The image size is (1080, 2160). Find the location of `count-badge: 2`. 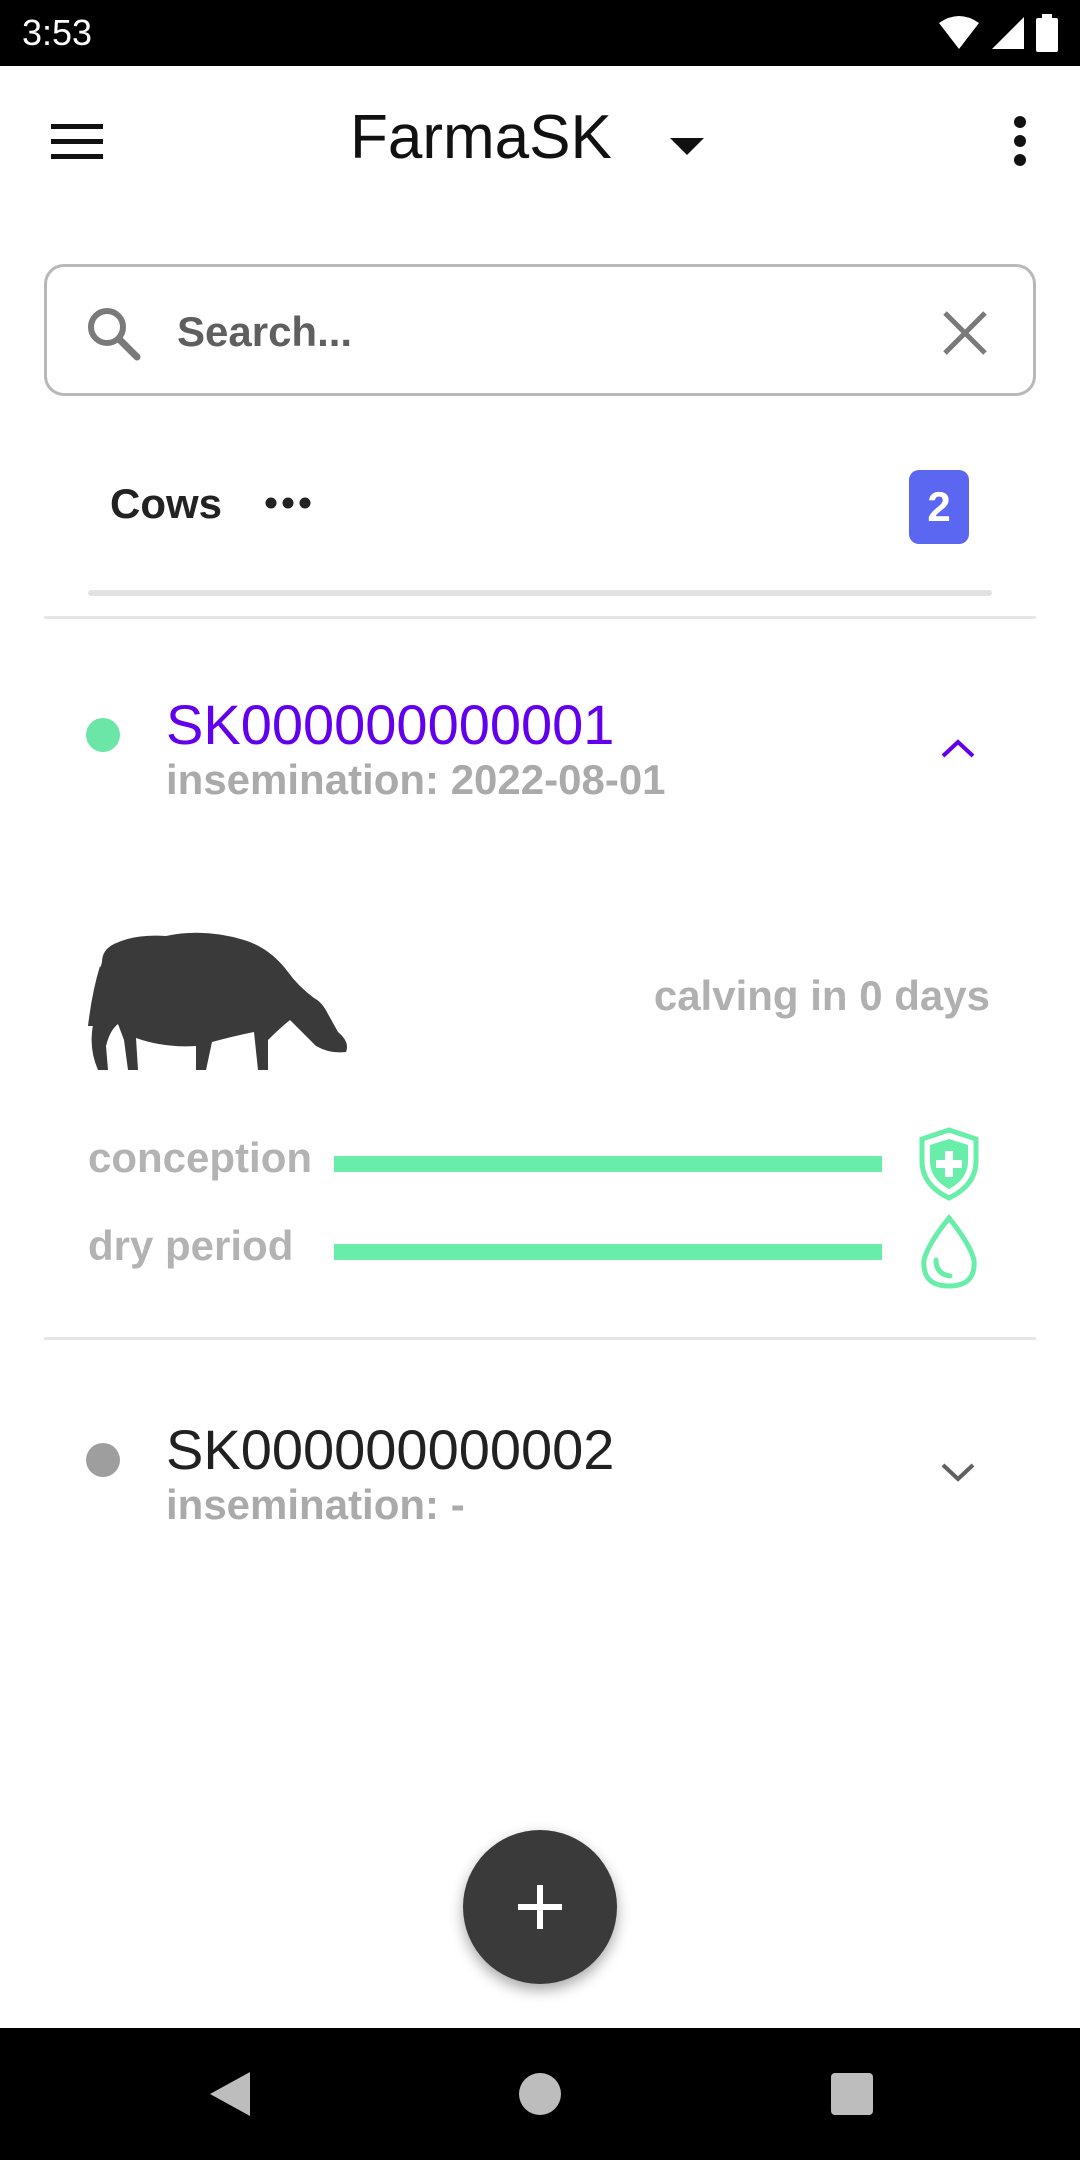

count-badge: 2 is located at coordinates (939, 507).